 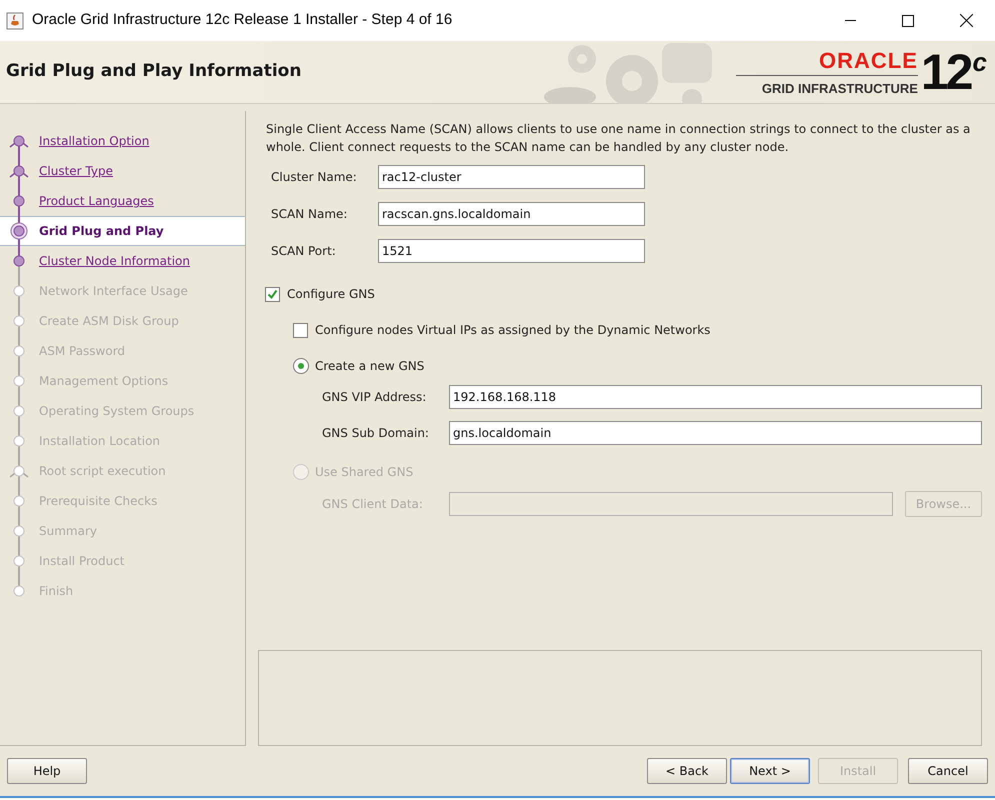 I want to click on app-icon, so click(x=15, y=21).